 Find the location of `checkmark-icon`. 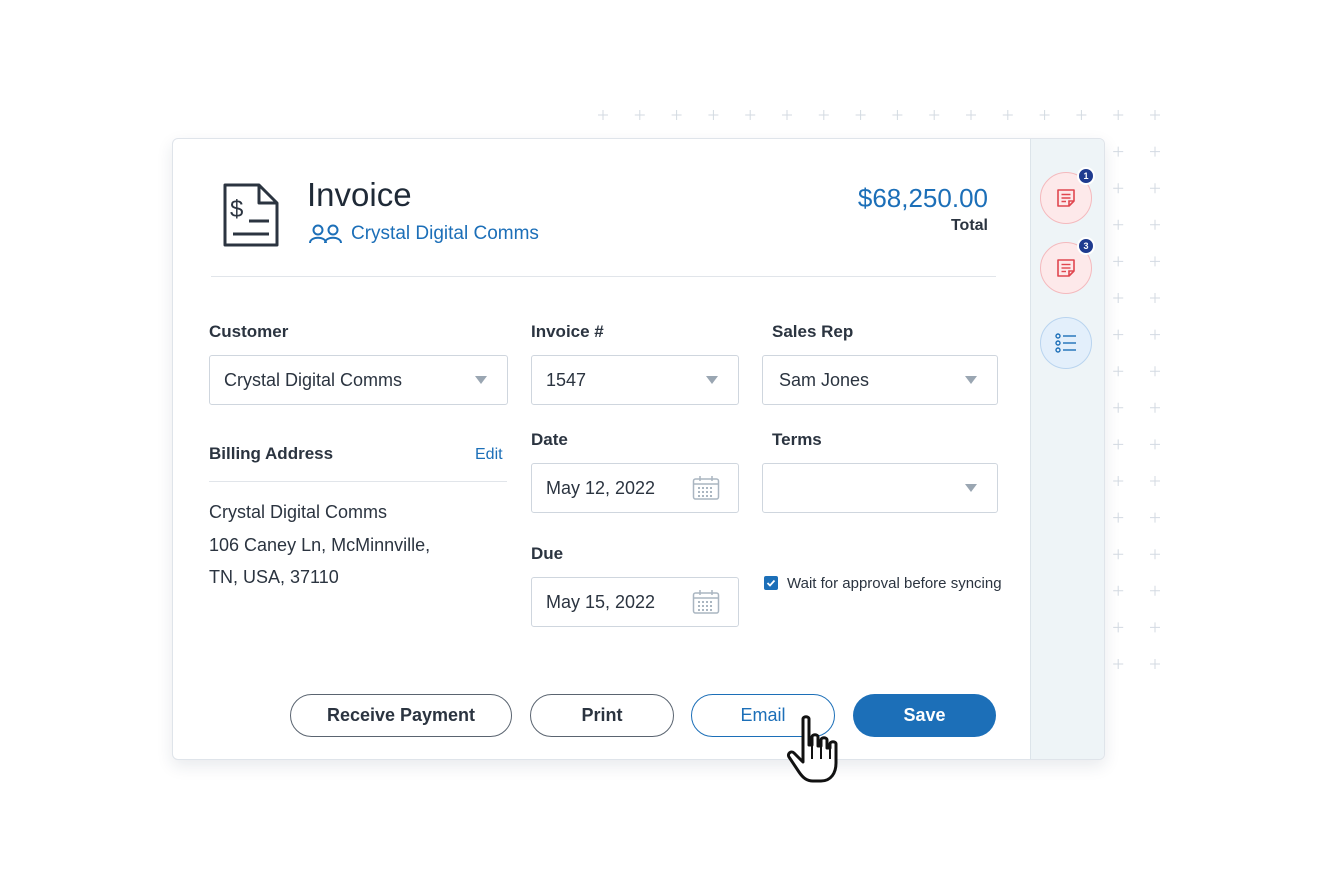

checkmark-icon is located at coordinates (771, 583).